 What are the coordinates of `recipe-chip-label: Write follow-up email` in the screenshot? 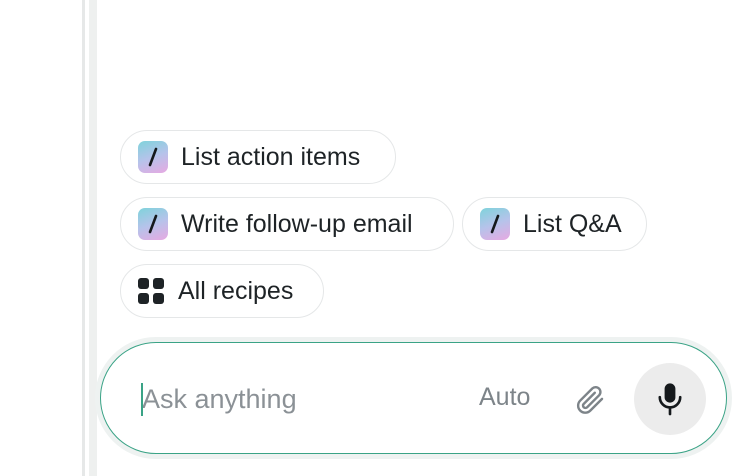 It's located at (297, 223).